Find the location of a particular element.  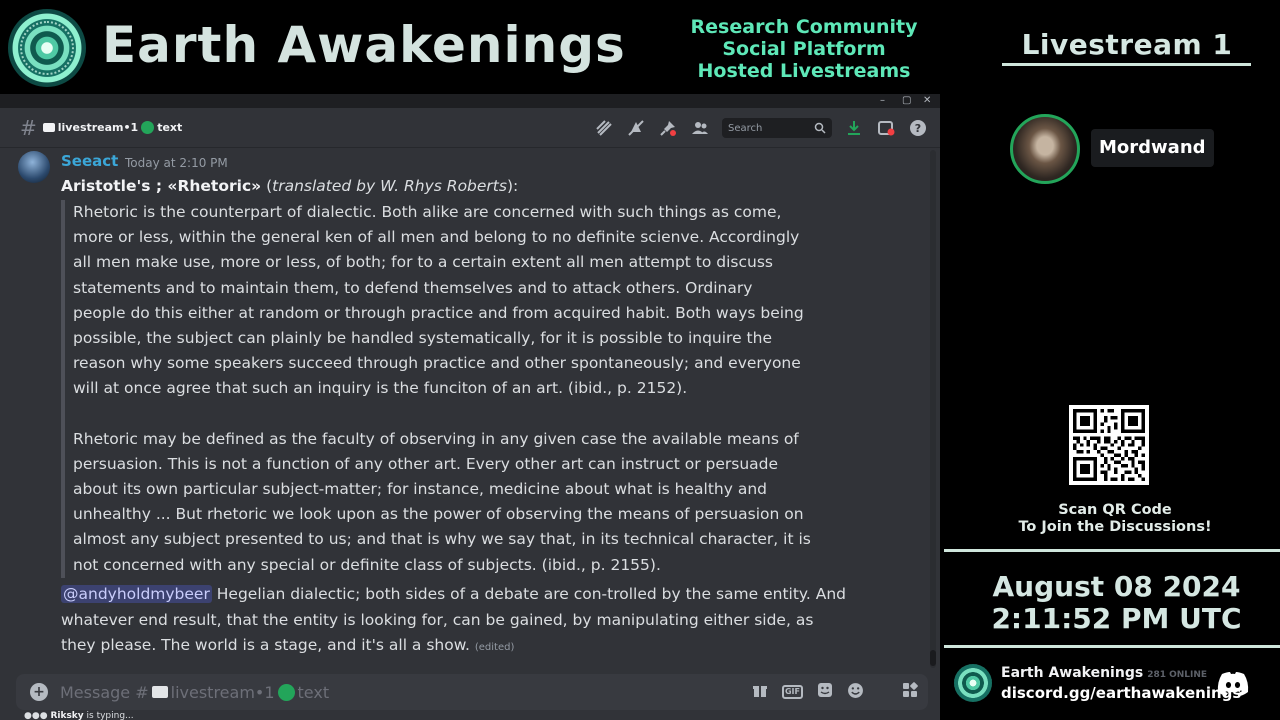

threads-icon is located at coordinates (604, 128).